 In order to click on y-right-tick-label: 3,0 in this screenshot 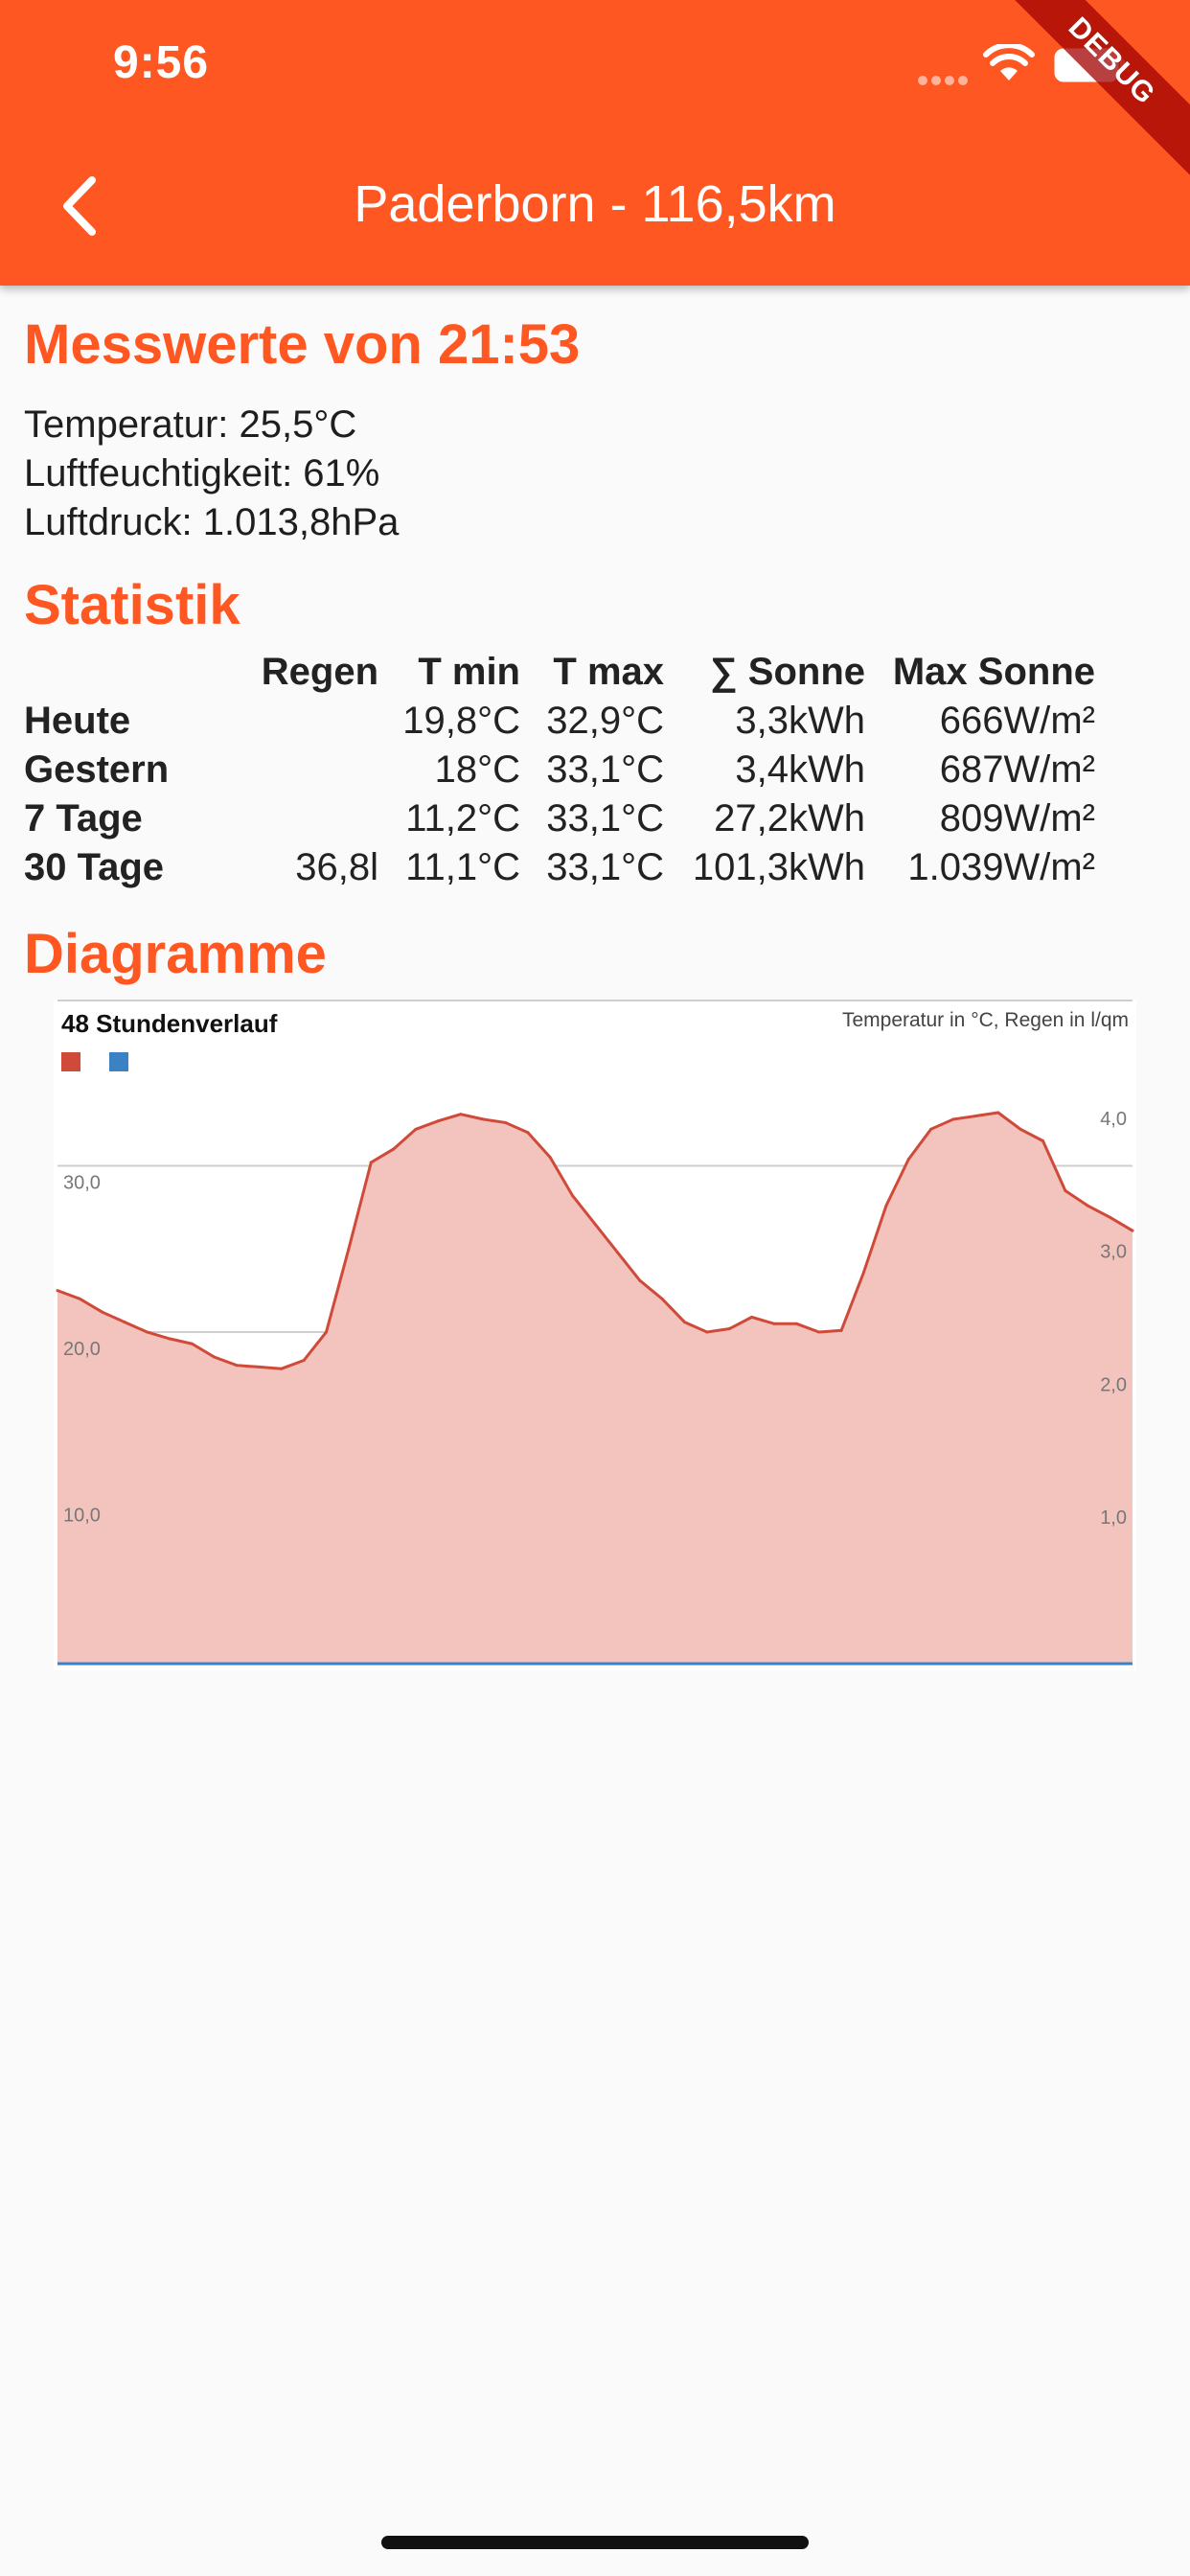, I will do `click(1113, 1252)`.